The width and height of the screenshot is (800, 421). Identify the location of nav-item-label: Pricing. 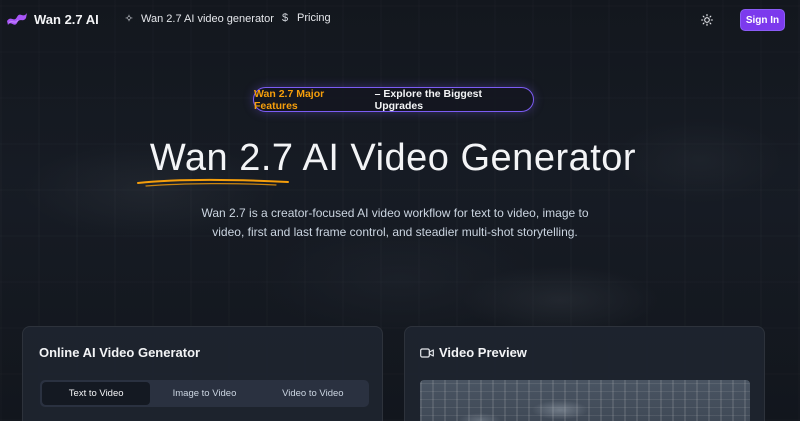
(314, 18).